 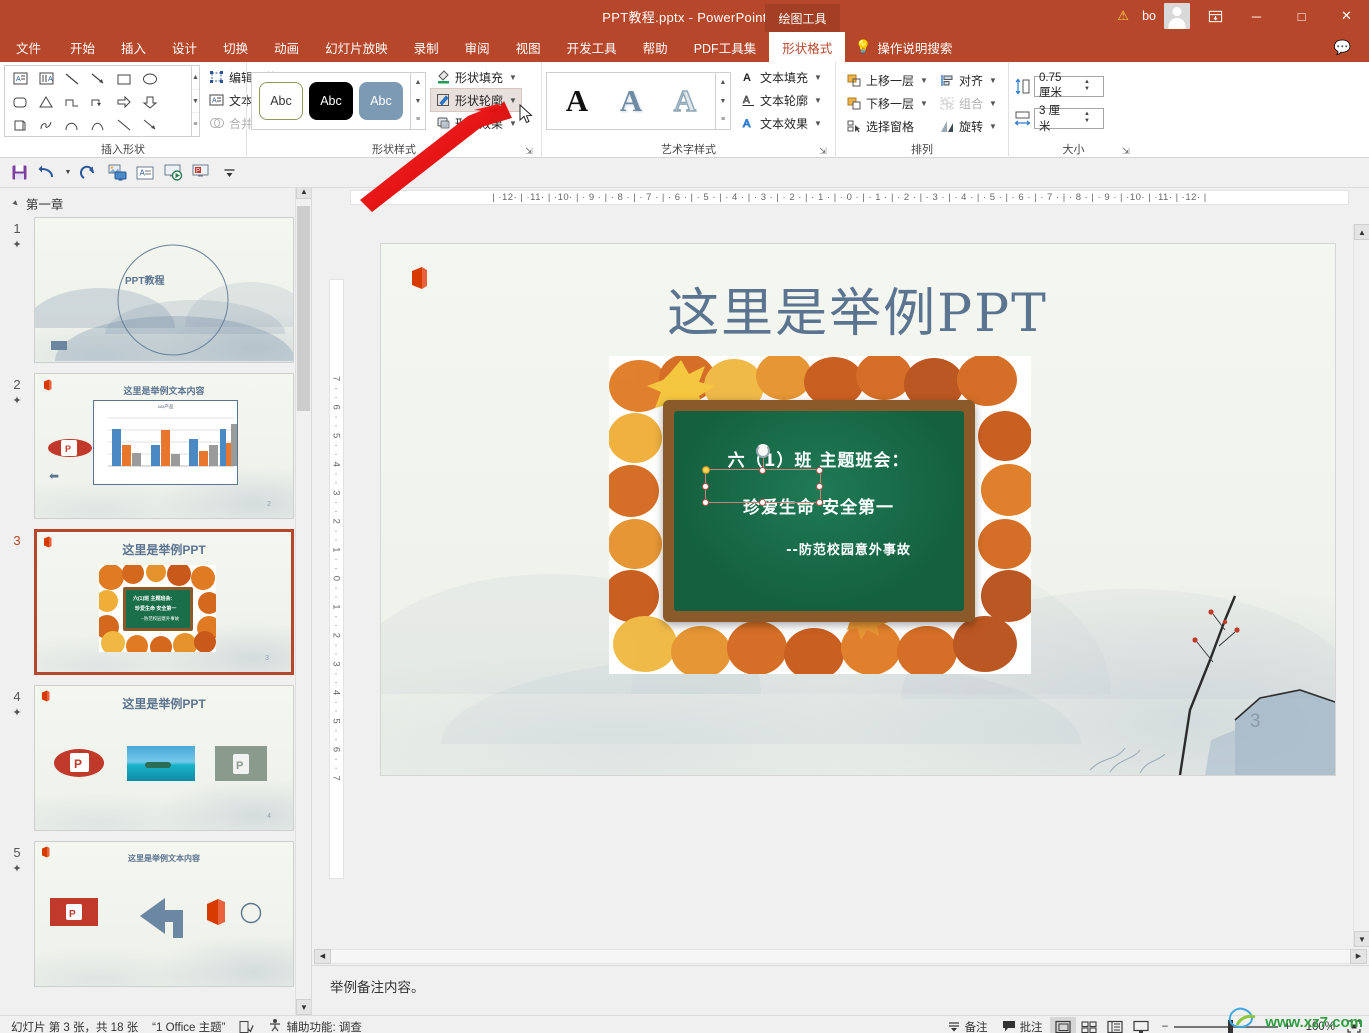 What do you see at coordinates (819, 515) in the screenshot?
I see `slide-picture: 六（1）班 主题班会： 珍爱生命 安全第一 --防范校园意外事故` at bounding box center [819, 515].